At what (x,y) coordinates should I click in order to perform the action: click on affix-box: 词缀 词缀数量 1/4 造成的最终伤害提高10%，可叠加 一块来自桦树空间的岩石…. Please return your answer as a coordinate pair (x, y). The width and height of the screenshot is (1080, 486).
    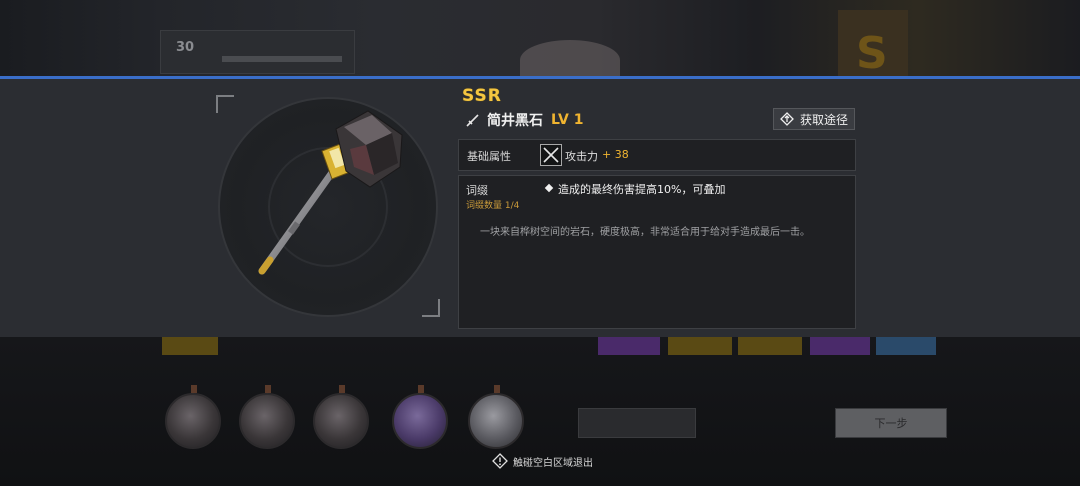
    Looking at the image, I should click on (657, 252).